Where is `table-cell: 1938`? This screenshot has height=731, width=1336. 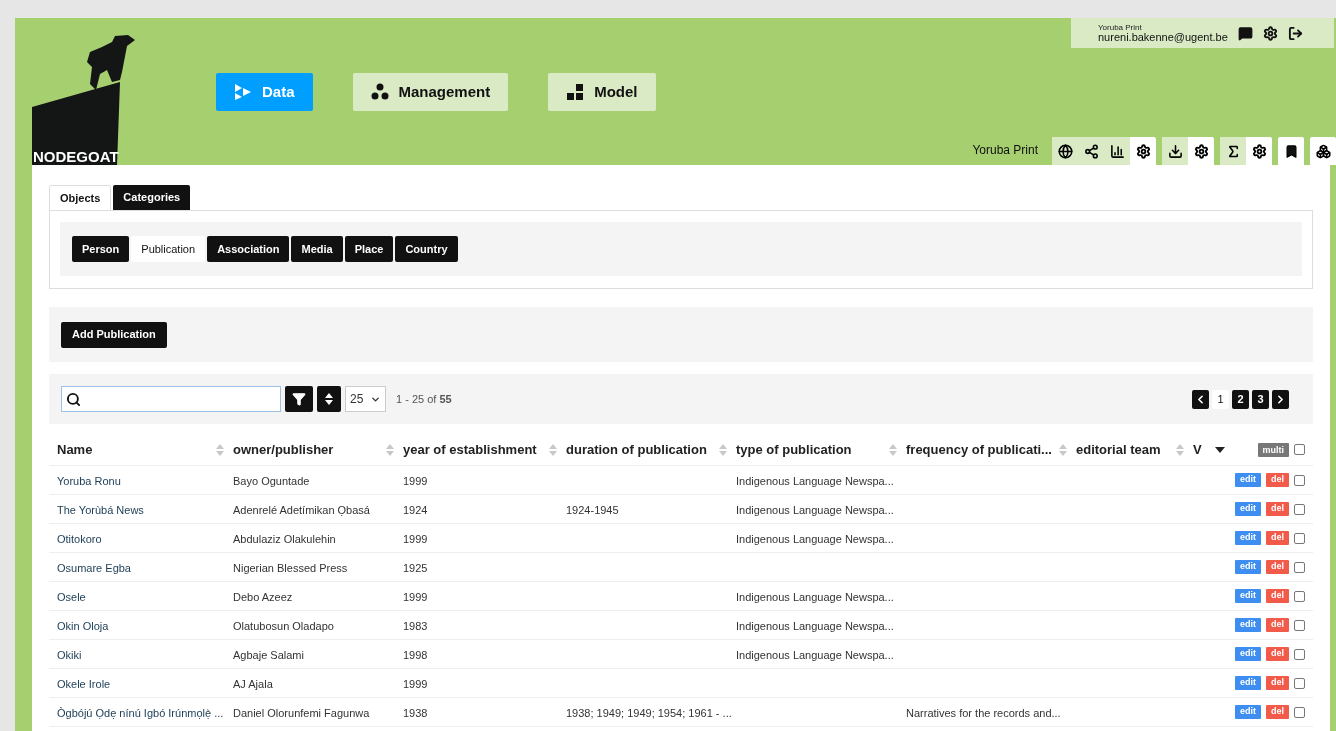 table-cell: 1938 is located at coordinates (415, 713).